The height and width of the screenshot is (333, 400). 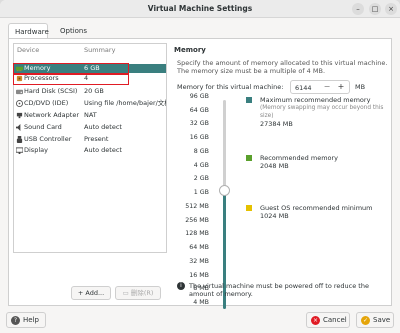 What do you see at coordinates (201, 179) in the screenshot?
I see `memory-tick-label: 2 GB` at bounding box center [201, 179].